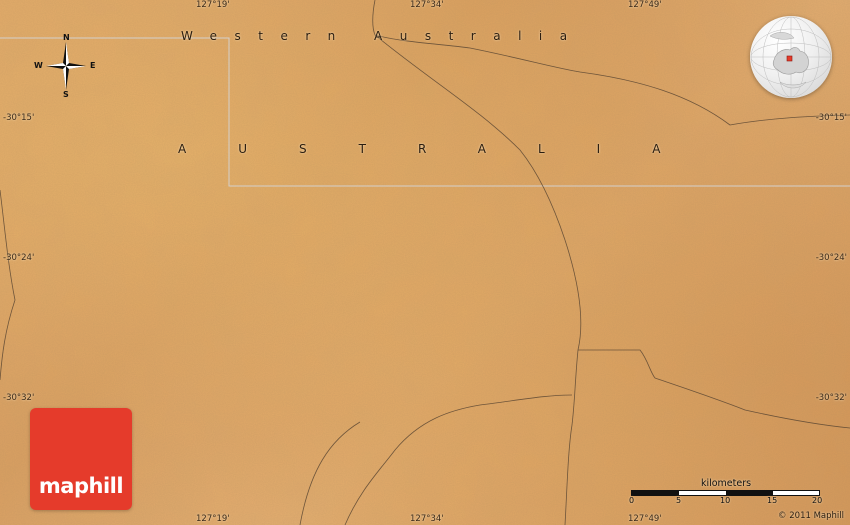  What do you see at coordinates (66, 94) in the screenshot?
I see `compass-south: S` at bounding box center [66, 94].